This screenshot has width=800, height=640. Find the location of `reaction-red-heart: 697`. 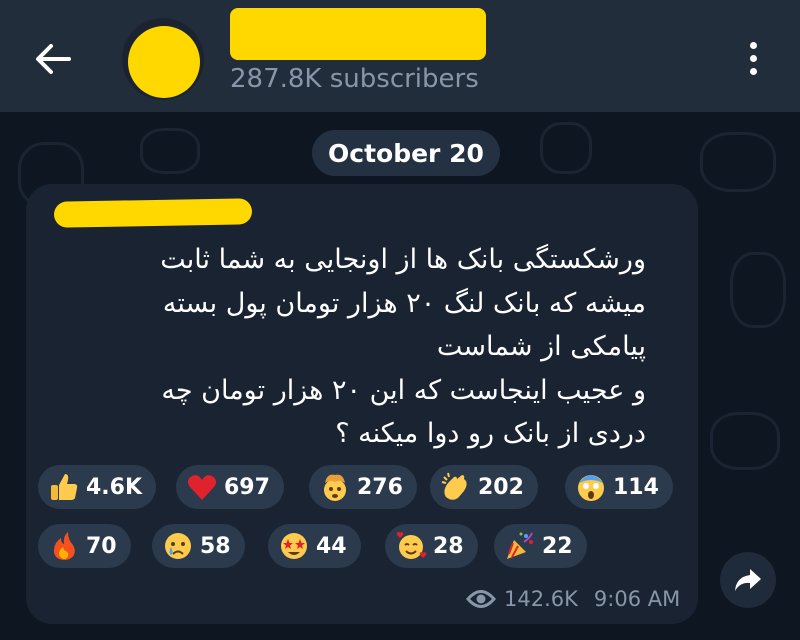

reaction-red-heart: 697 is located at coordinates (230, 487).